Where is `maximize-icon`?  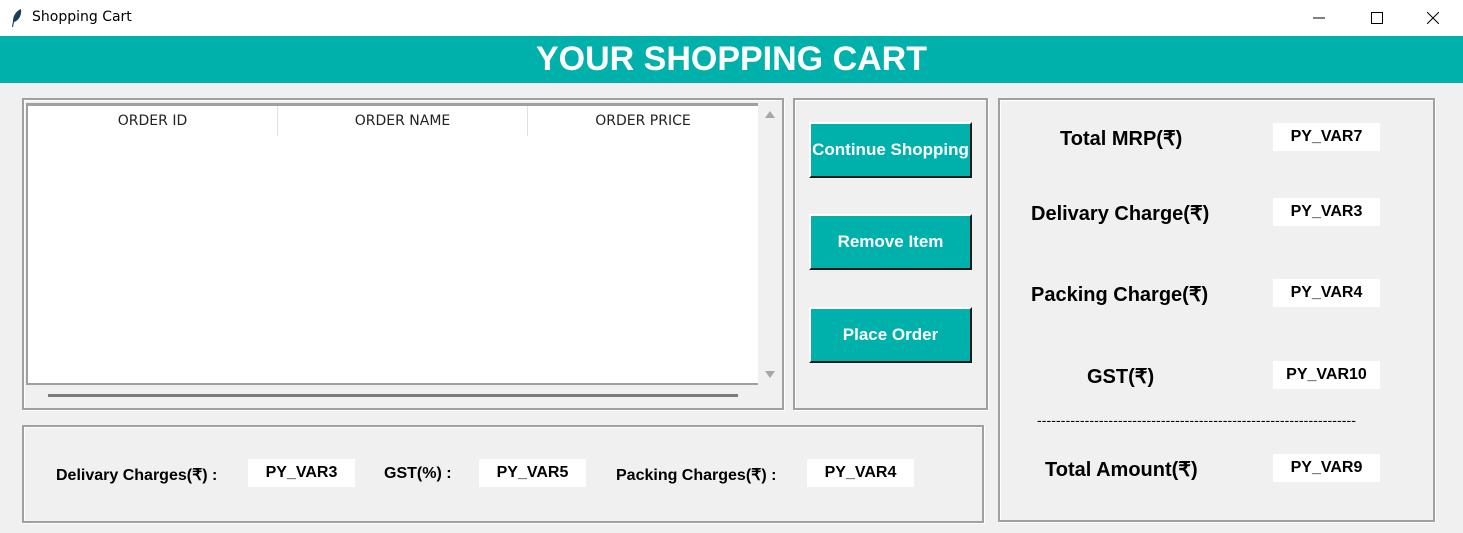 maximize-icon is located at coordinates (1377, 18).